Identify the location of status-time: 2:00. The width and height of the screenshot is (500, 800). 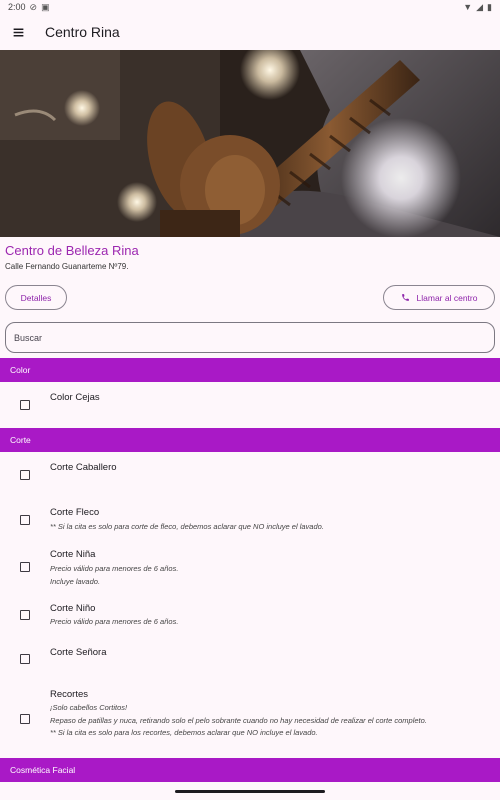
(17, 7).